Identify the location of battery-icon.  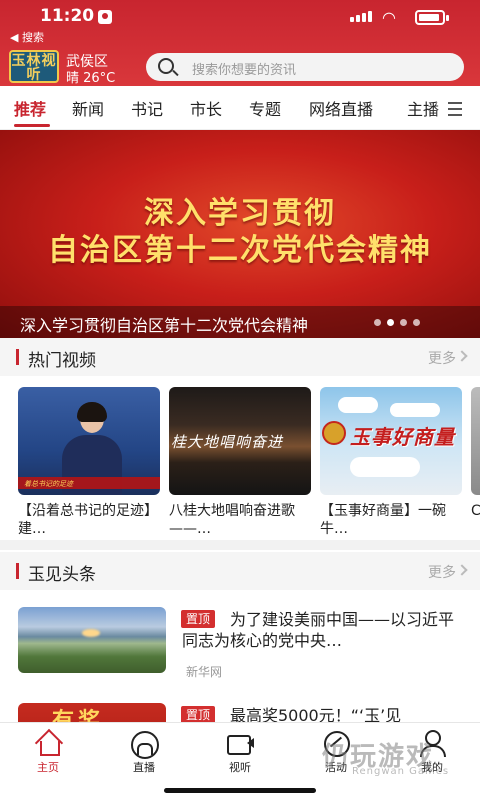
(430, 17).